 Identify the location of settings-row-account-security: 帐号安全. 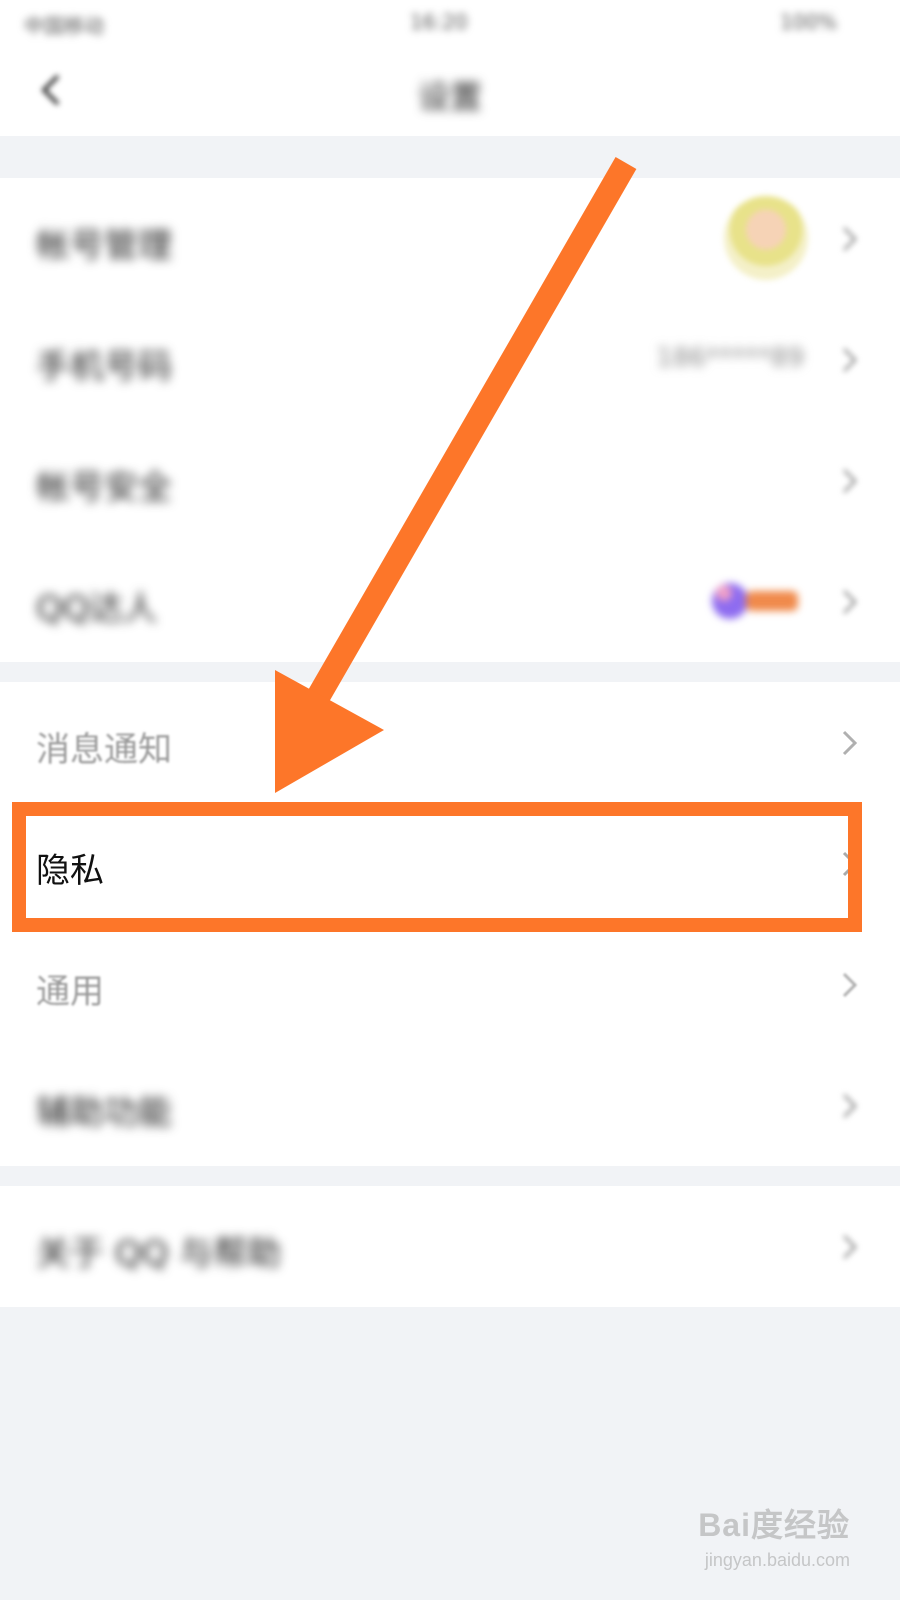
(450, 480).